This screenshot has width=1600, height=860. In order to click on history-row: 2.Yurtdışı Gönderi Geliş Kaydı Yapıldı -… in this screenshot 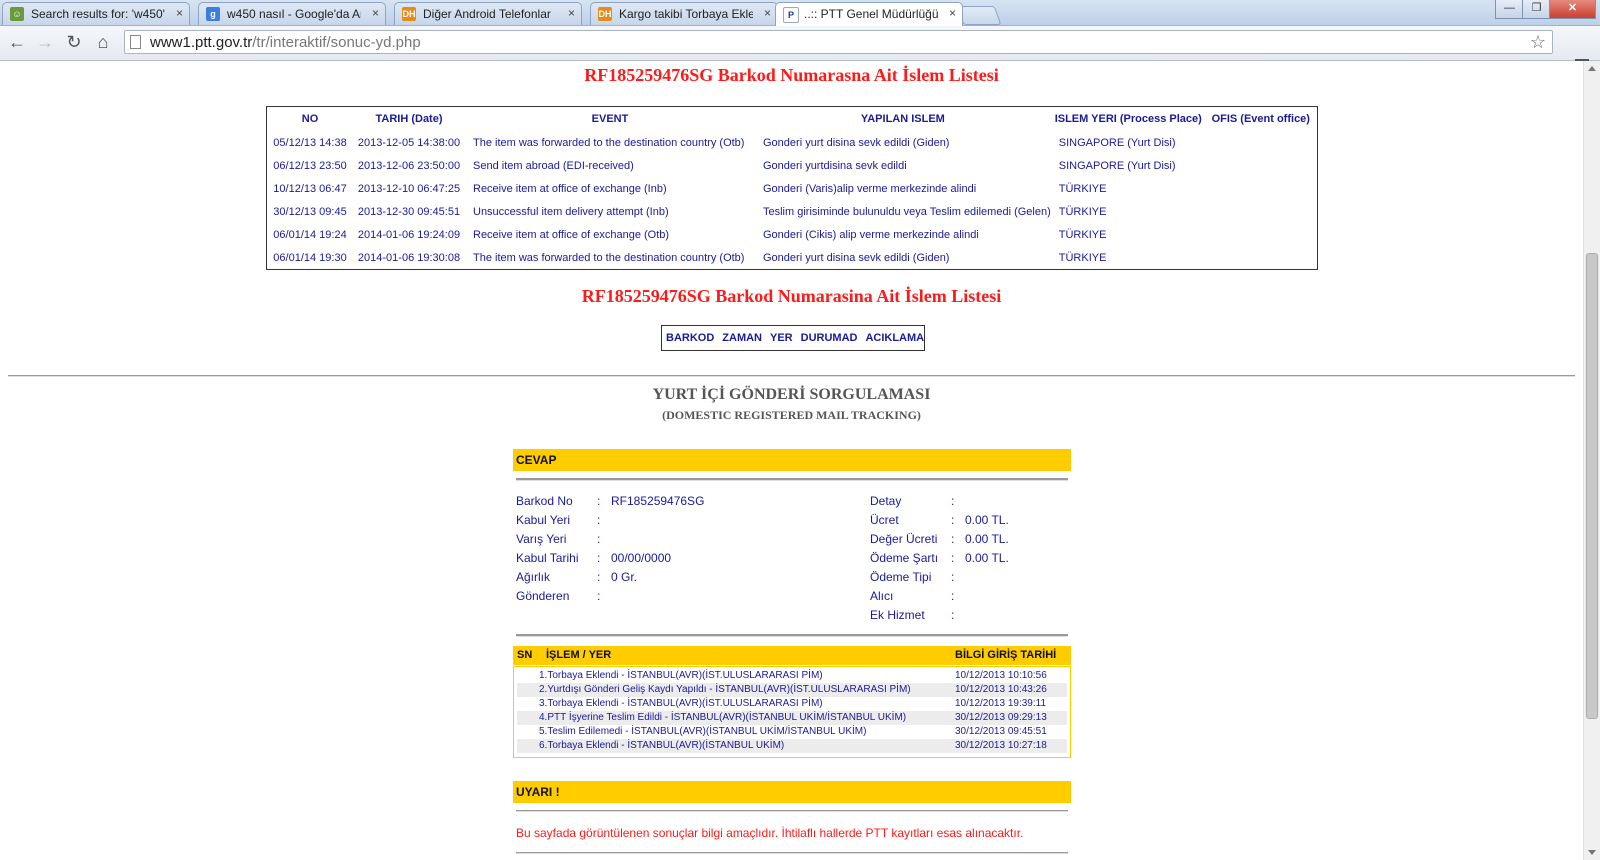, I will do `click(792, 690)`.